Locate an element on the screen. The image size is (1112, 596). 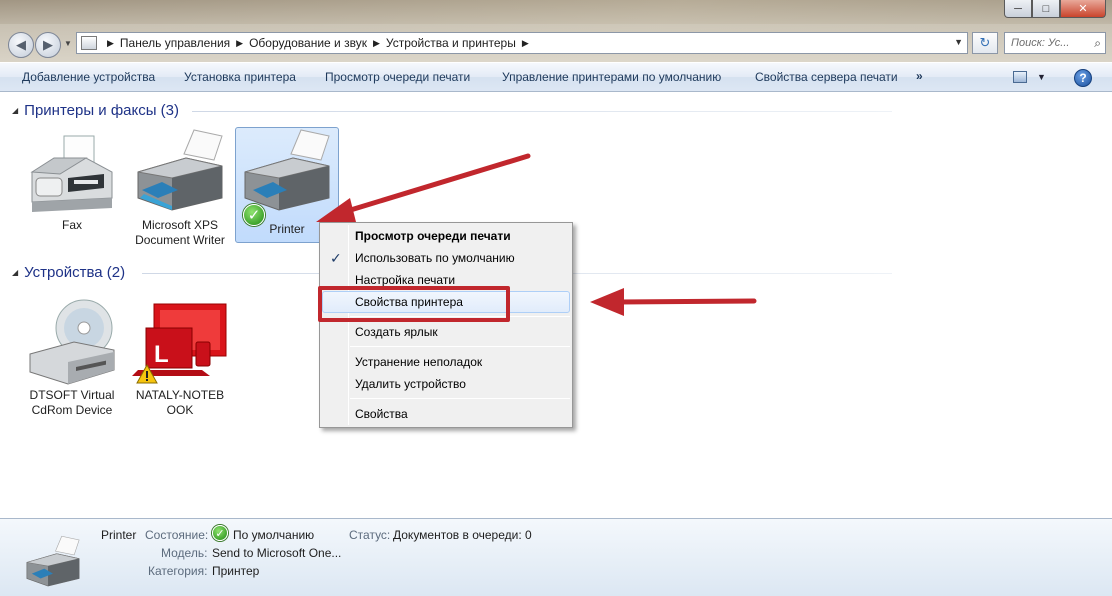
breadcrumb-hardware-sound: Оборудование и звук is located at coordinates (308, 43).